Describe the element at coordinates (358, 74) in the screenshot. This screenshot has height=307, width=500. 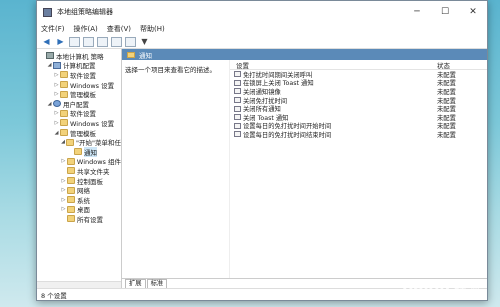
I see `setting-row: 免打扰时间期间关闭呼叫 未配置` at that location.